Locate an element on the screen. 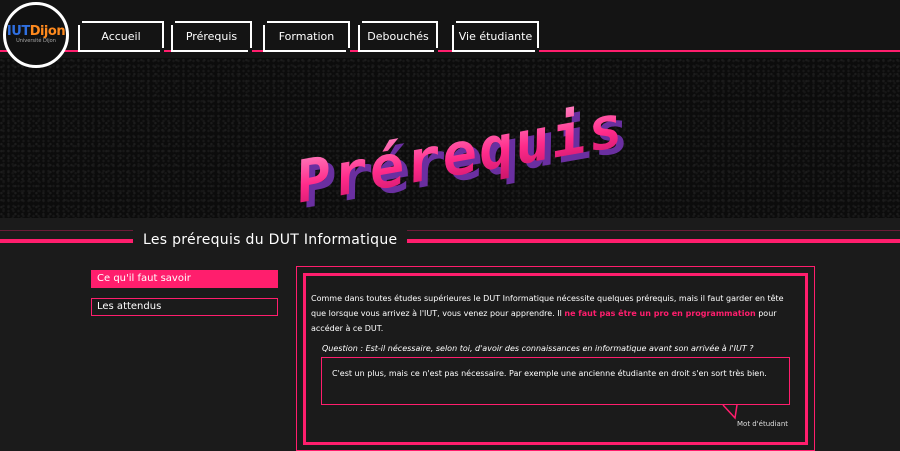 The height and width of the screenshot is (451, 900). nav-formation: Formation is located at coordinates (306, 36).